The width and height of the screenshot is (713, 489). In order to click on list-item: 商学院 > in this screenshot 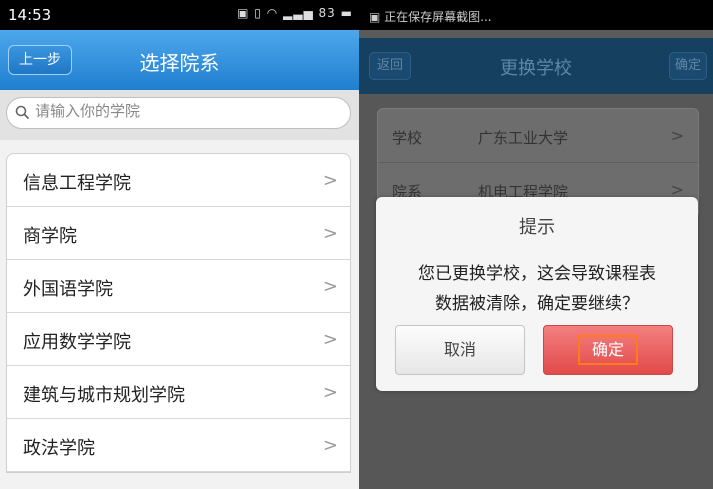, I will do `click(178, 233)`.